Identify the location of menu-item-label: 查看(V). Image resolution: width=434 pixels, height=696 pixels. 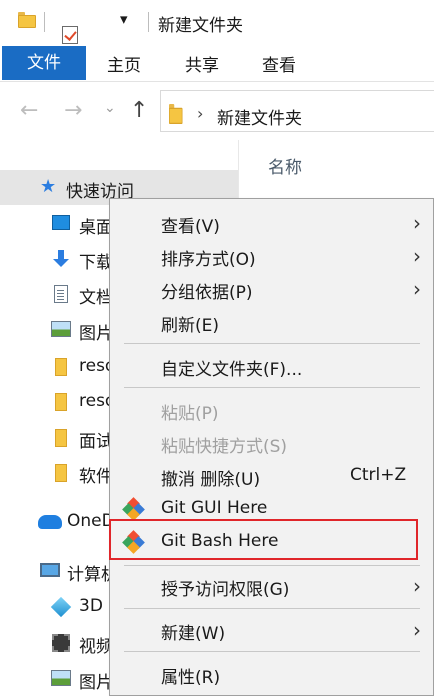
(190, 227).